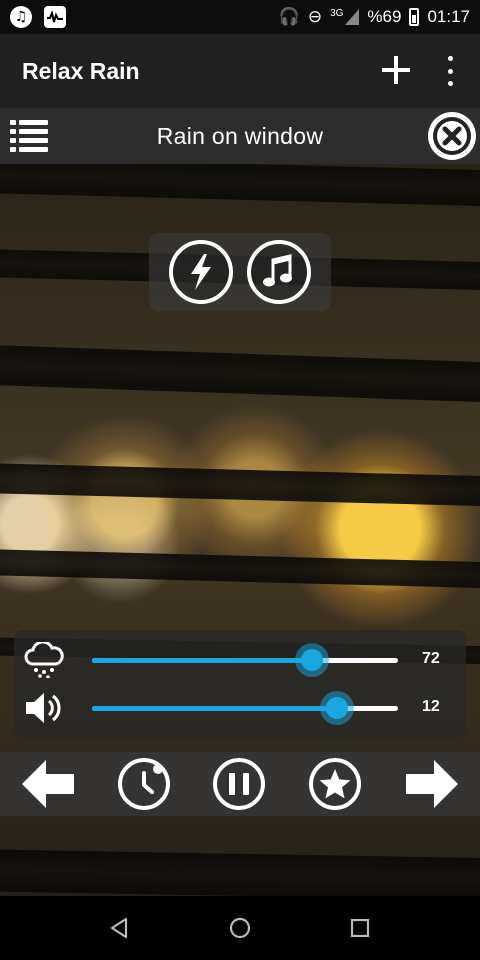 The height and width of the screenshot is (960, 480). What do you see at coordinates (448, 16) in the screenshot?
I see `clock: 01:17` at bounding box center [448, 16].